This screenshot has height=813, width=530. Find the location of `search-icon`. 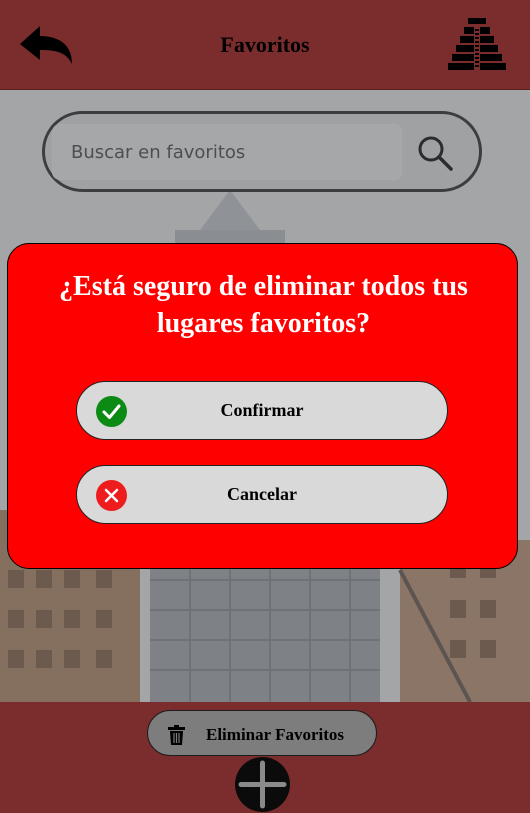

search-icon is located at coordinates (435, 153).